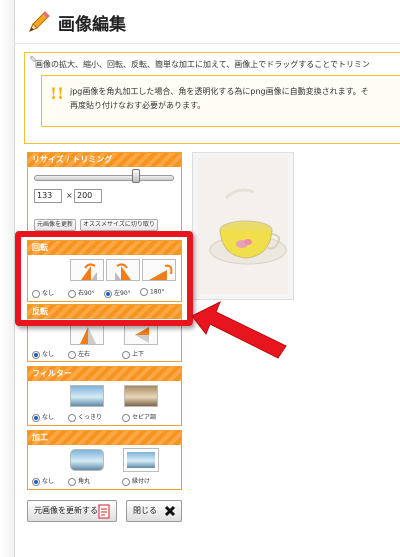  I want to click on filter-panel-title: フィルター, so click(104, 374).